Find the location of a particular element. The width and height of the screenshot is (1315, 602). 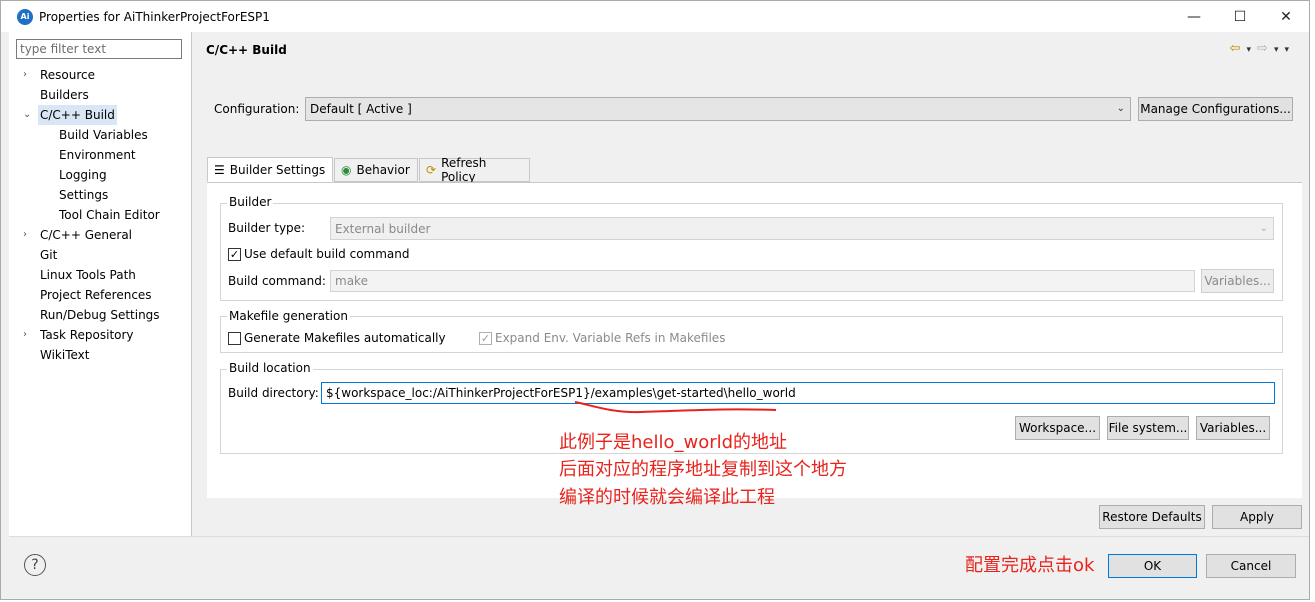

expand-env-refs-label: Expand Env. Variable Refs in Makefiles is located at coordinates (610, 338).